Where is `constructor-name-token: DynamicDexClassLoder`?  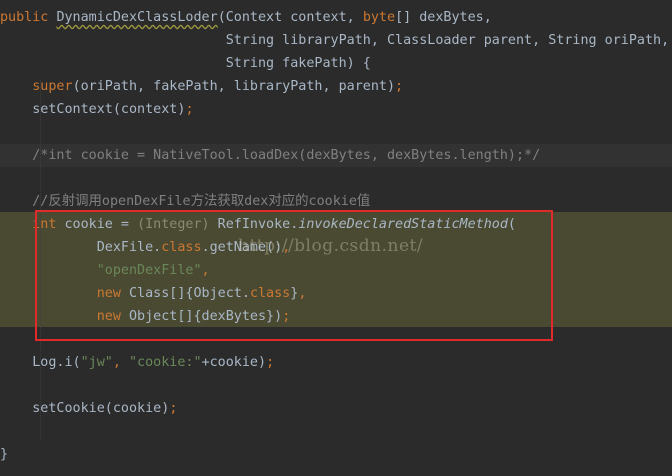
constructor-name-token: DynamicDexClassLoder is located at coordinates (137, 17).